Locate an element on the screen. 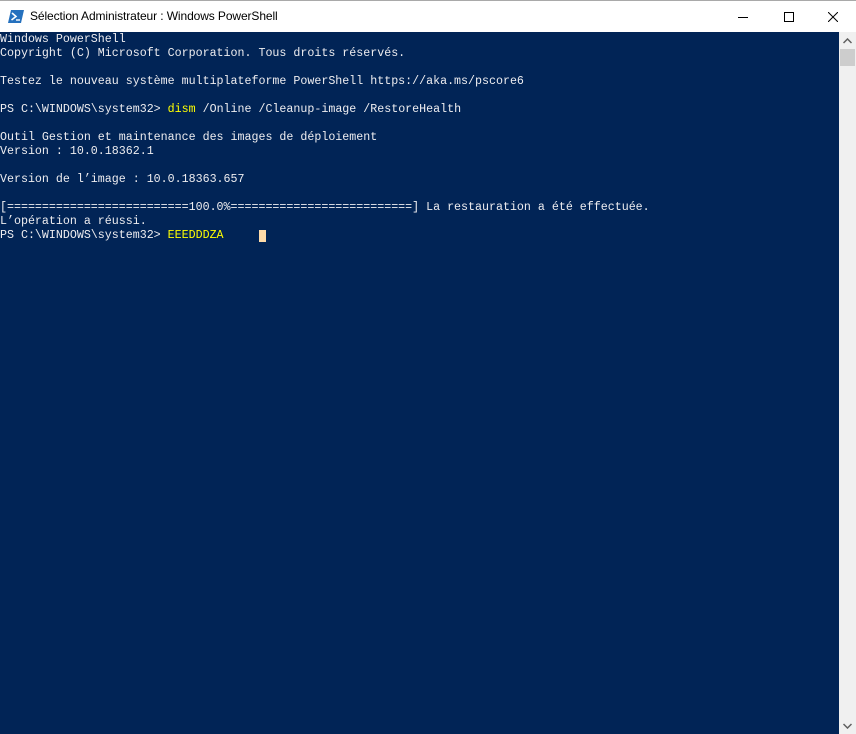 Image resolution: width=856 pixels, height=734 pixels. close-icon is located at coordinates (833, 16).